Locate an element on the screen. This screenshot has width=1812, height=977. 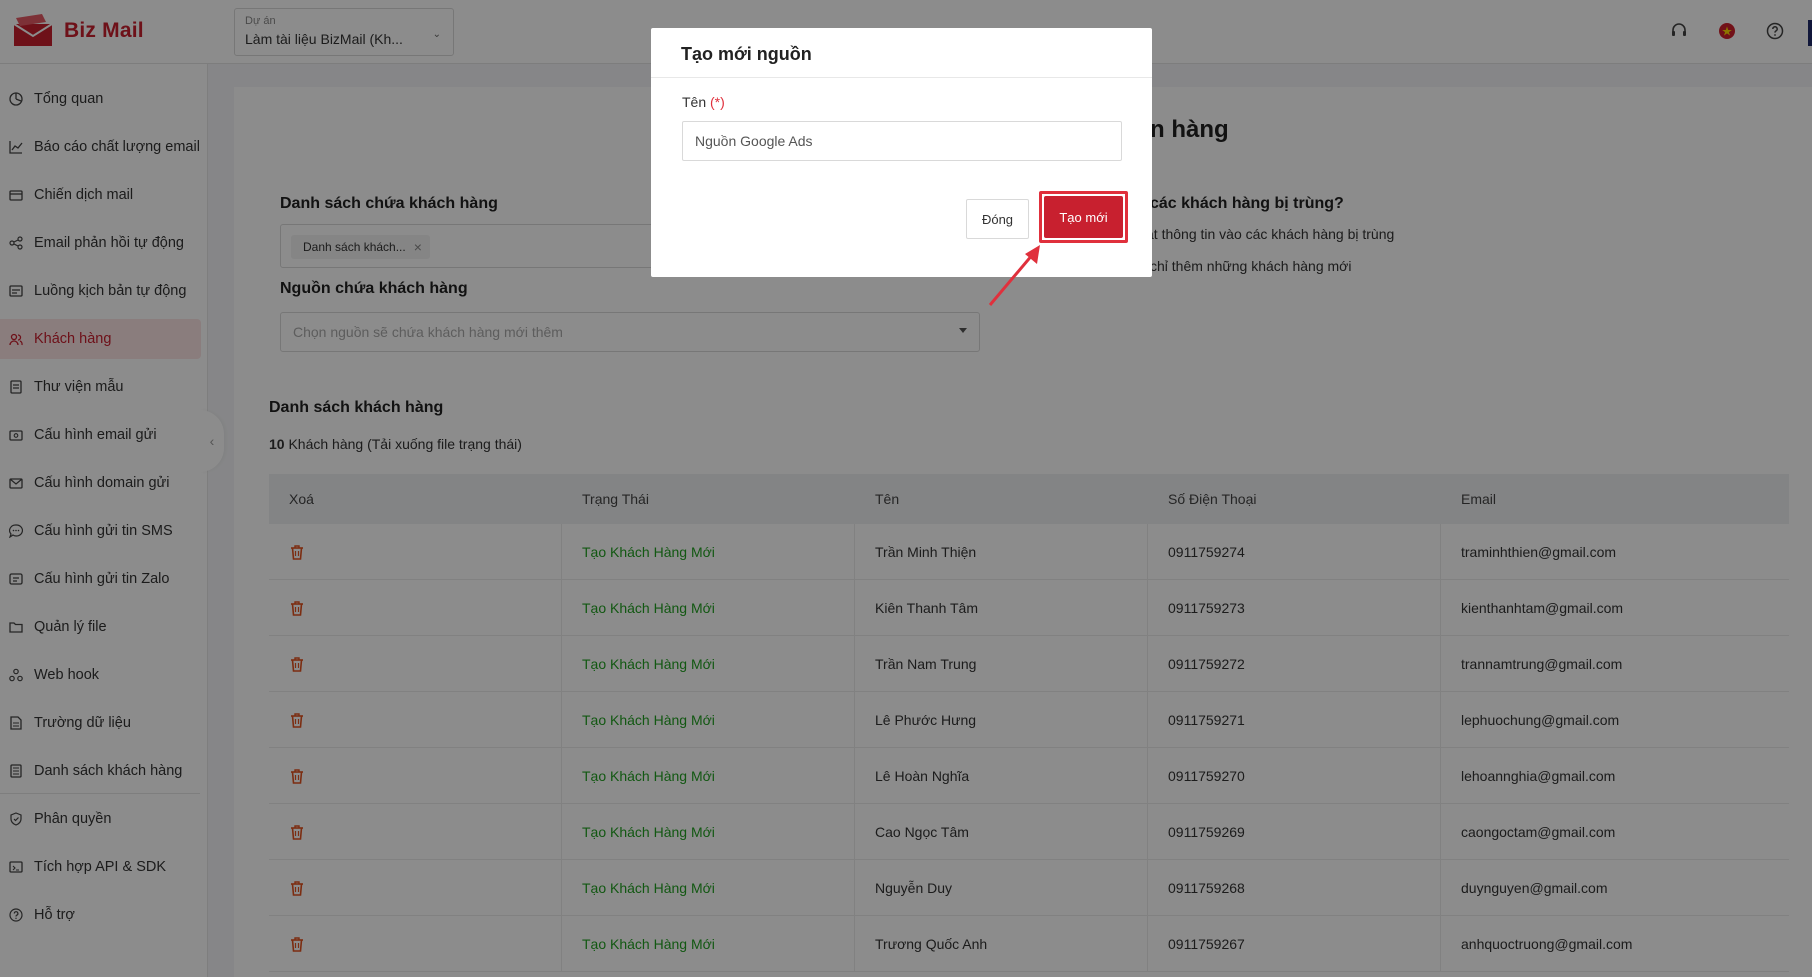
required-mark: (*) is located at coordinates (717, 102).